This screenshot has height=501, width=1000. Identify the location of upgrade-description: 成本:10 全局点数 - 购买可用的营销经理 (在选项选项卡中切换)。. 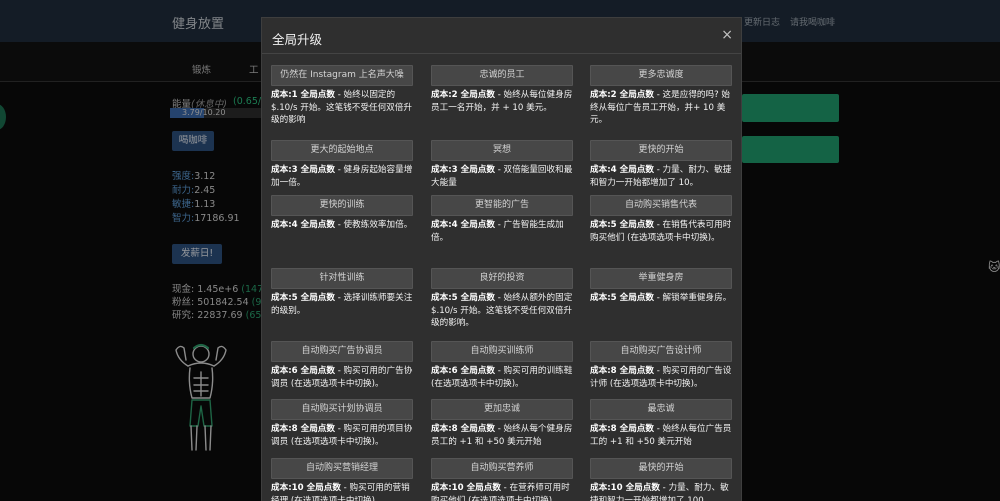
(342, 491).